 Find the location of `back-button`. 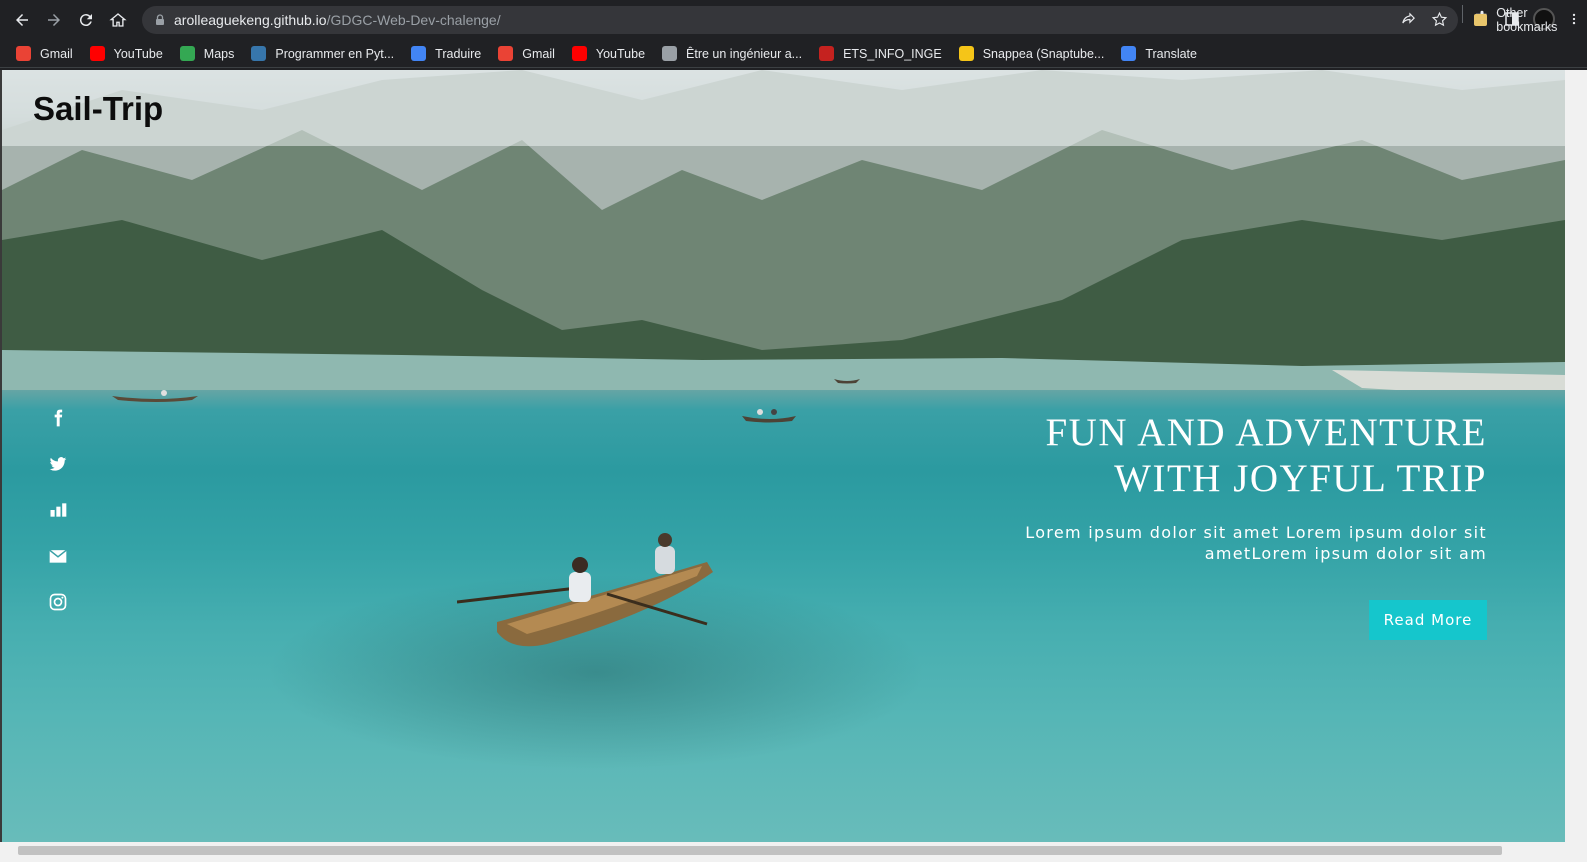

back-button is located at coordinates (22, 20).